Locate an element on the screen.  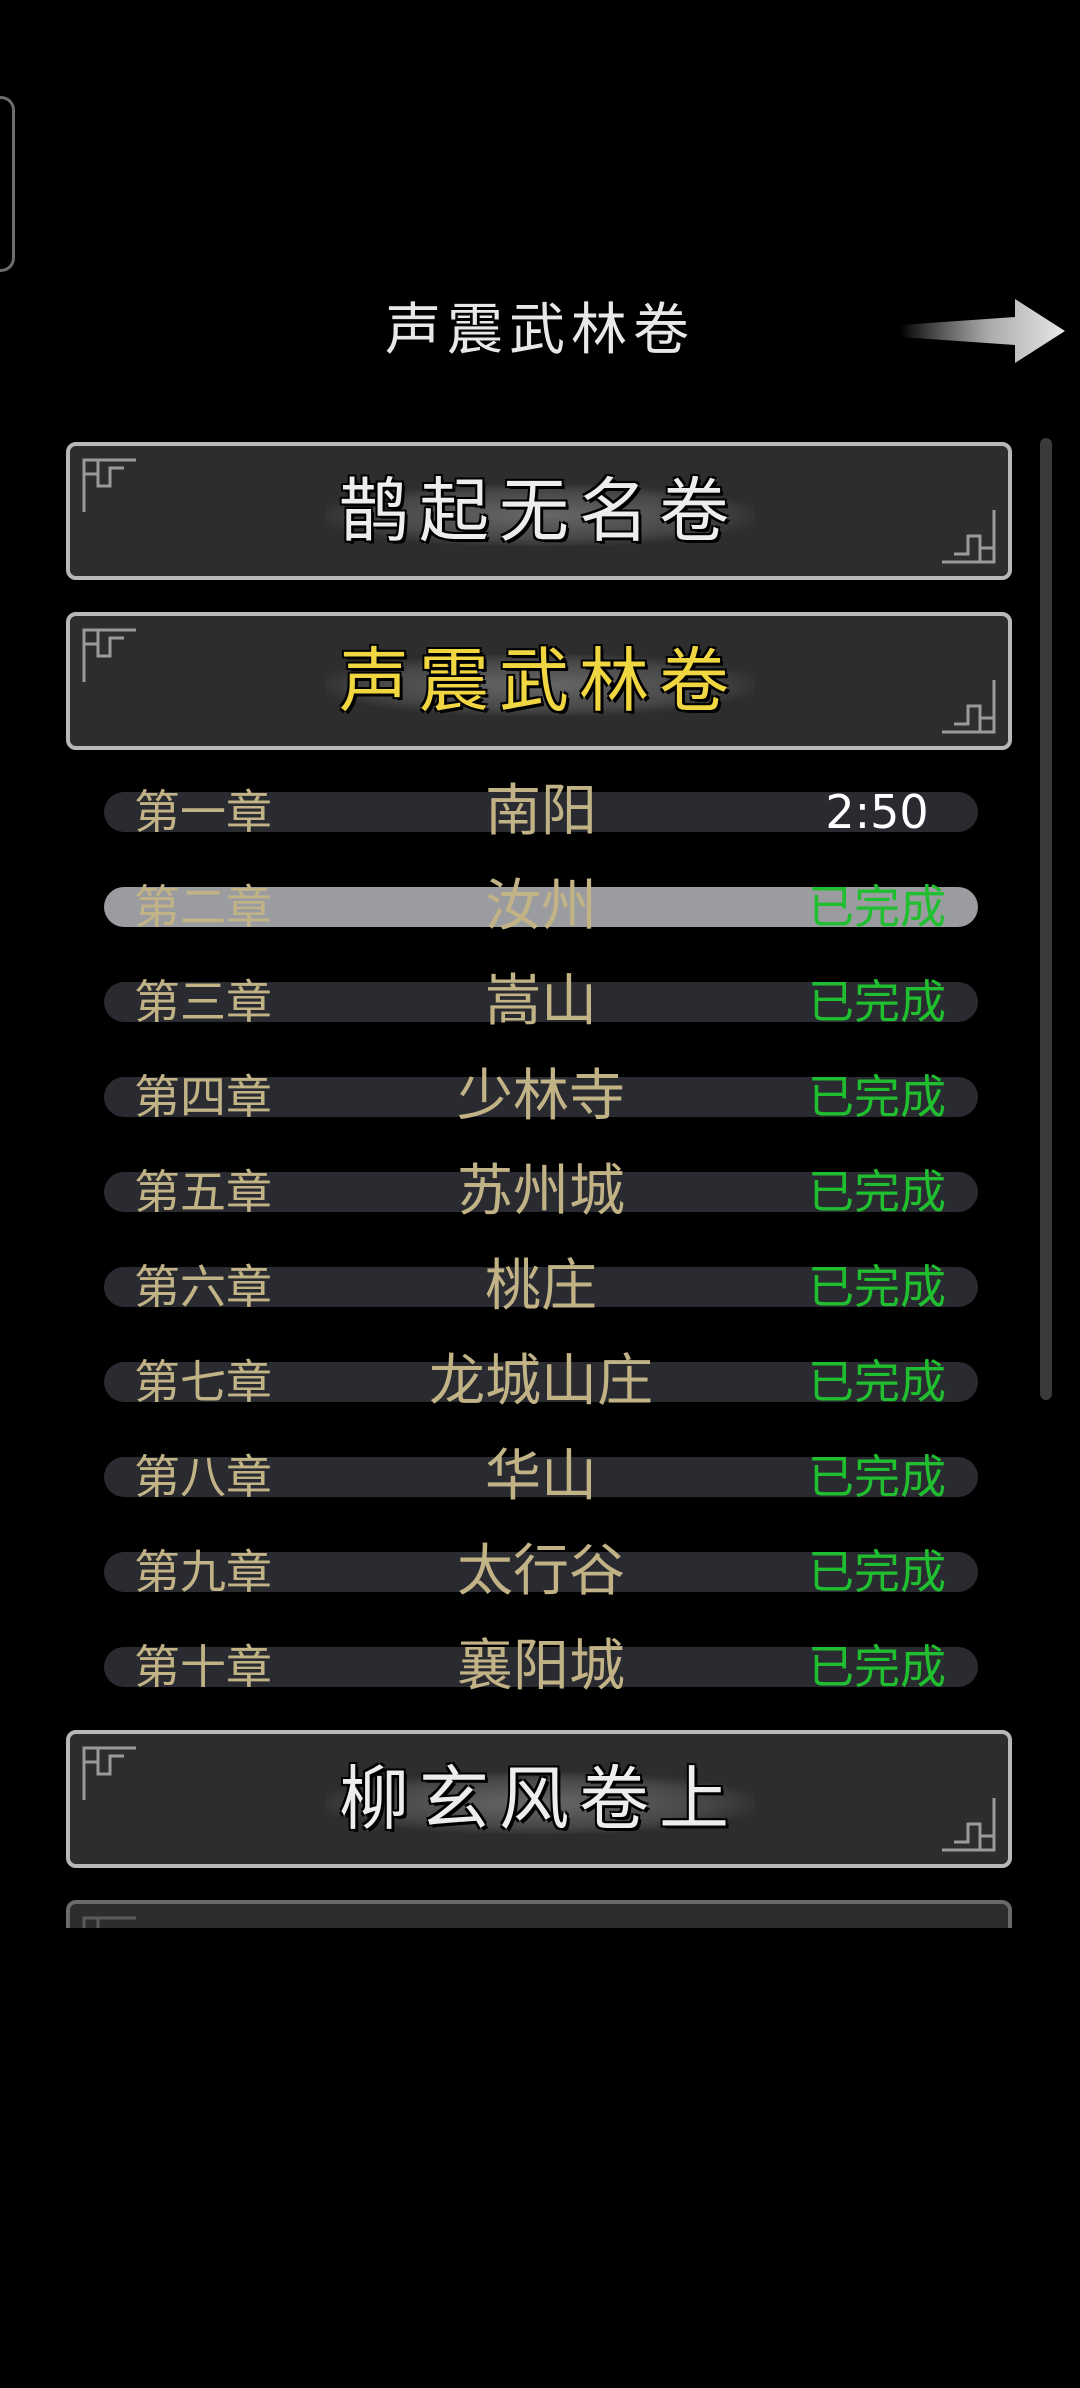
chapter-row-5: 第五章 苏州城 已完成 is located at coordinates (541, 1191).